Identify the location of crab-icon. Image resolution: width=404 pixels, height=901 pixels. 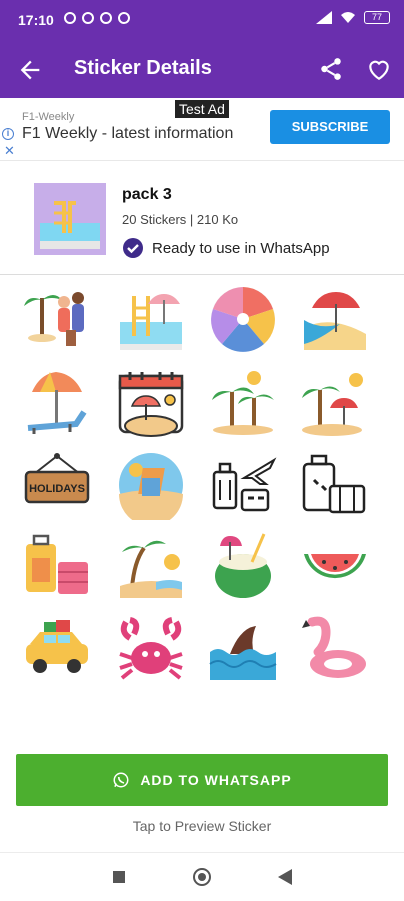
(151, 649).